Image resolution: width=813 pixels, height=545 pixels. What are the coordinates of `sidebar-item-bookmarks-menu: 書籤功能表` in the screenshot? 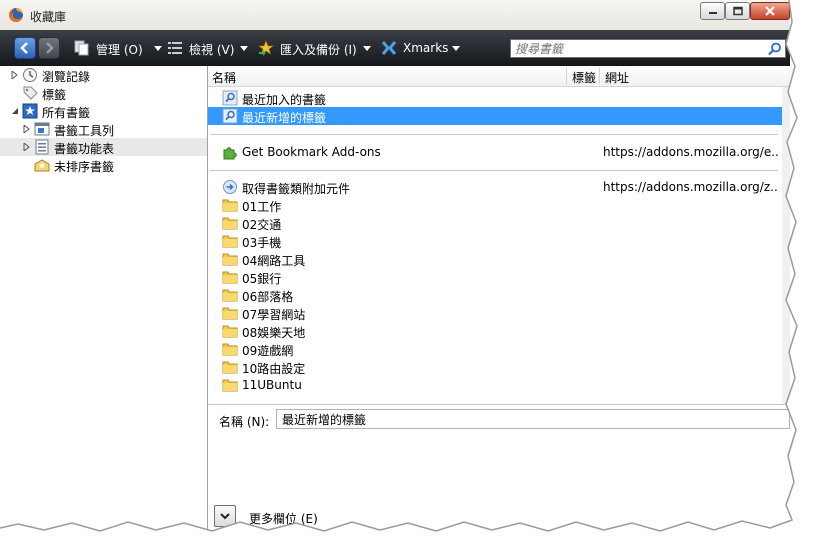 It's located at (103, 147).